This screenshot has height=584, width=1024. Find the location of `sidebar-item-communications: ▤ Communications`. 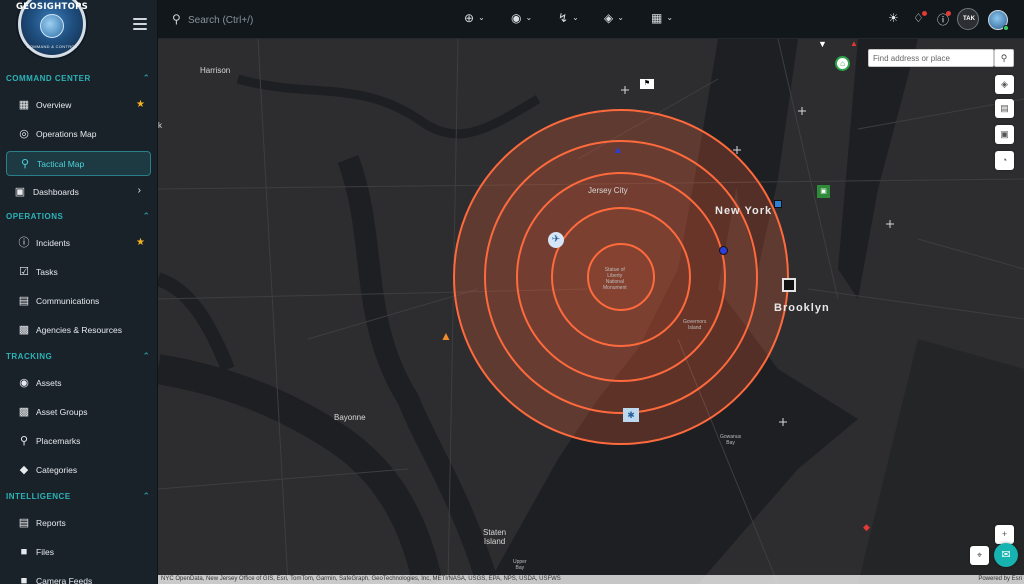

sidebar-item-communications: ▤ Communications is located at coordinates (78, 301).